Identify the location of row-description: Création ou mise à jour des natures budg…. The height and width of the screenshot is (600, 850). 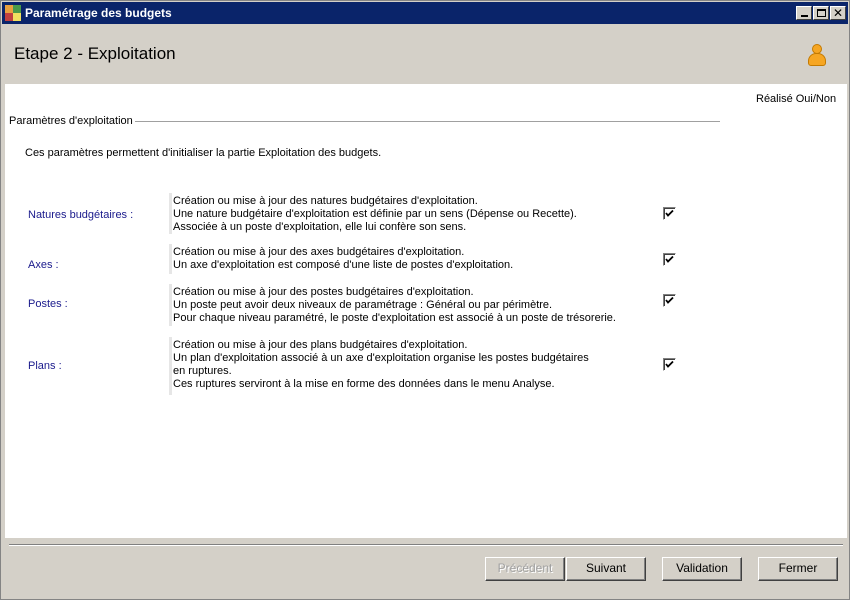
(375, 214).